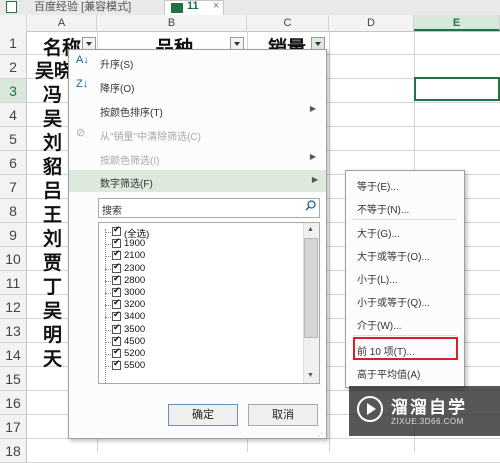 This screenshot has height=463, width=500. What do you see at coordinates (135, 366) in the screenshot?
I see `filter-list-item-label: 5500` at bounding box center [135, 366].